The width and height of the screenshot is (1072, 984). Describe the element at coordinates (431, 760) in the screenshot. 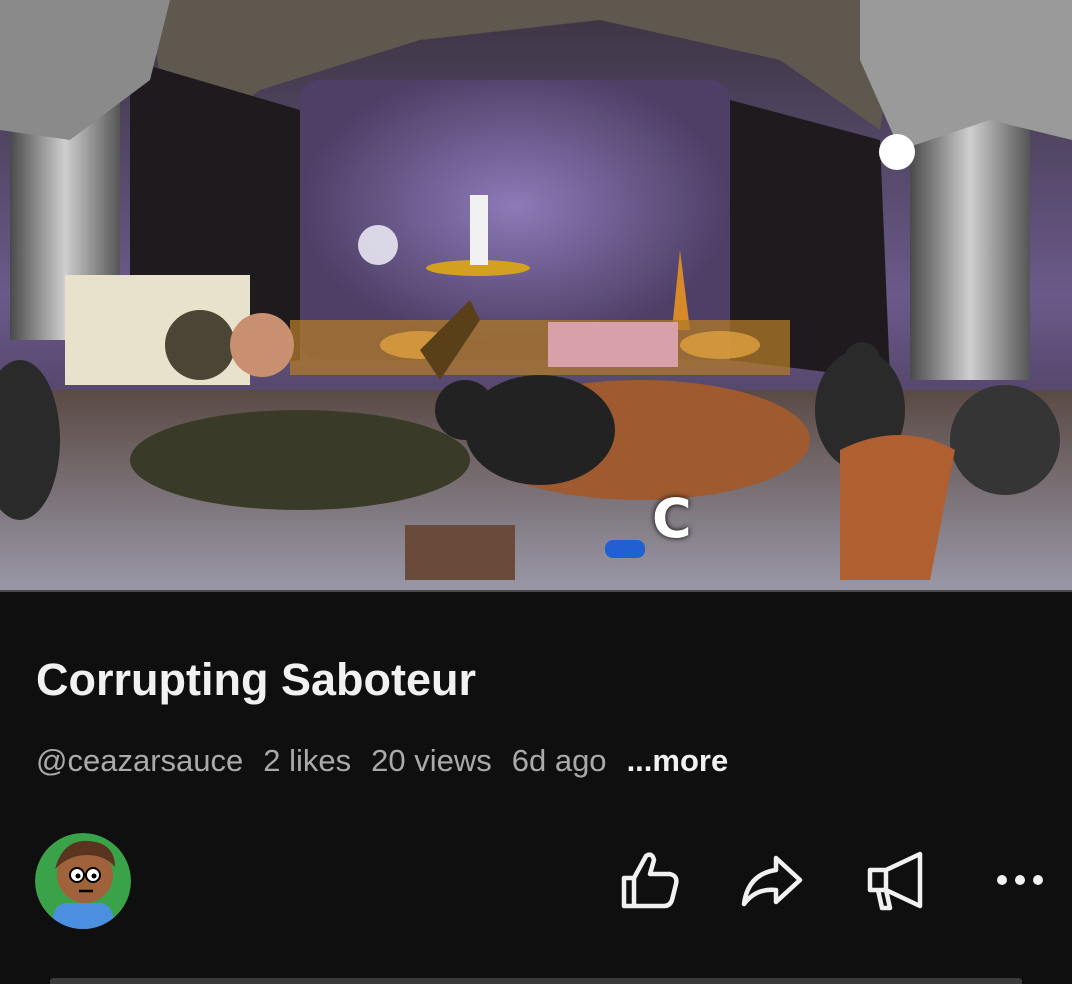

I see `views-count: 20 views` at that location.